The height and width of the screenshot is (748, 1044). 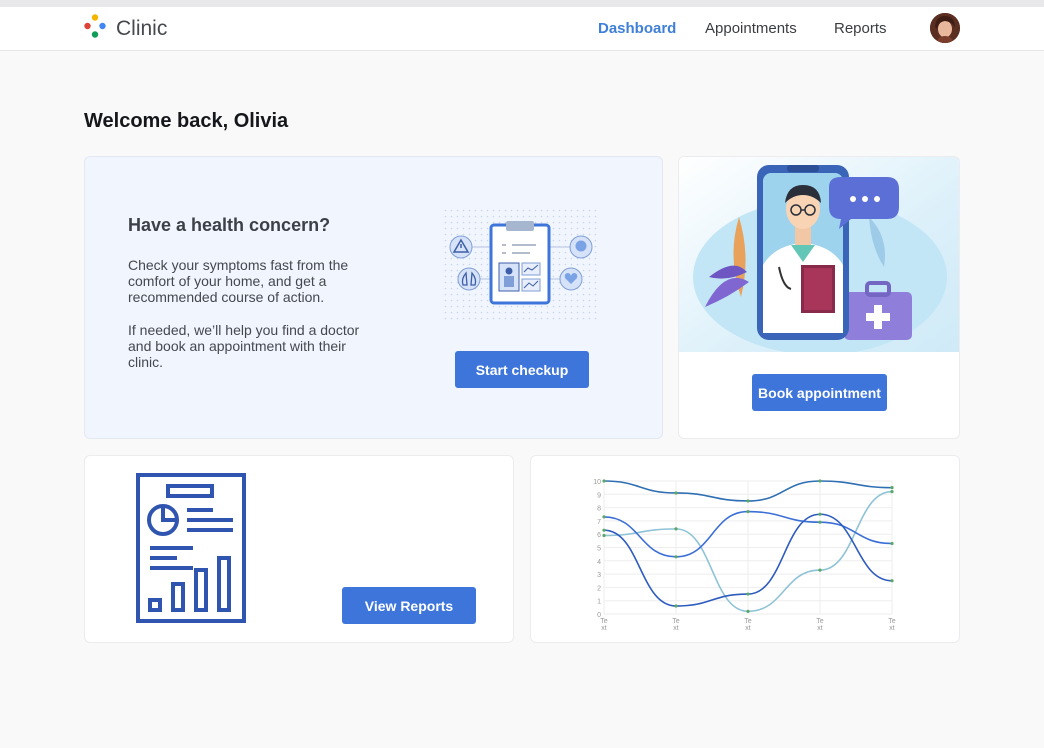 What do you see at coordinates (599, 602) in the screenshot?
I see `chart-y-tick-label: 1` at bounding box center [599, 602].